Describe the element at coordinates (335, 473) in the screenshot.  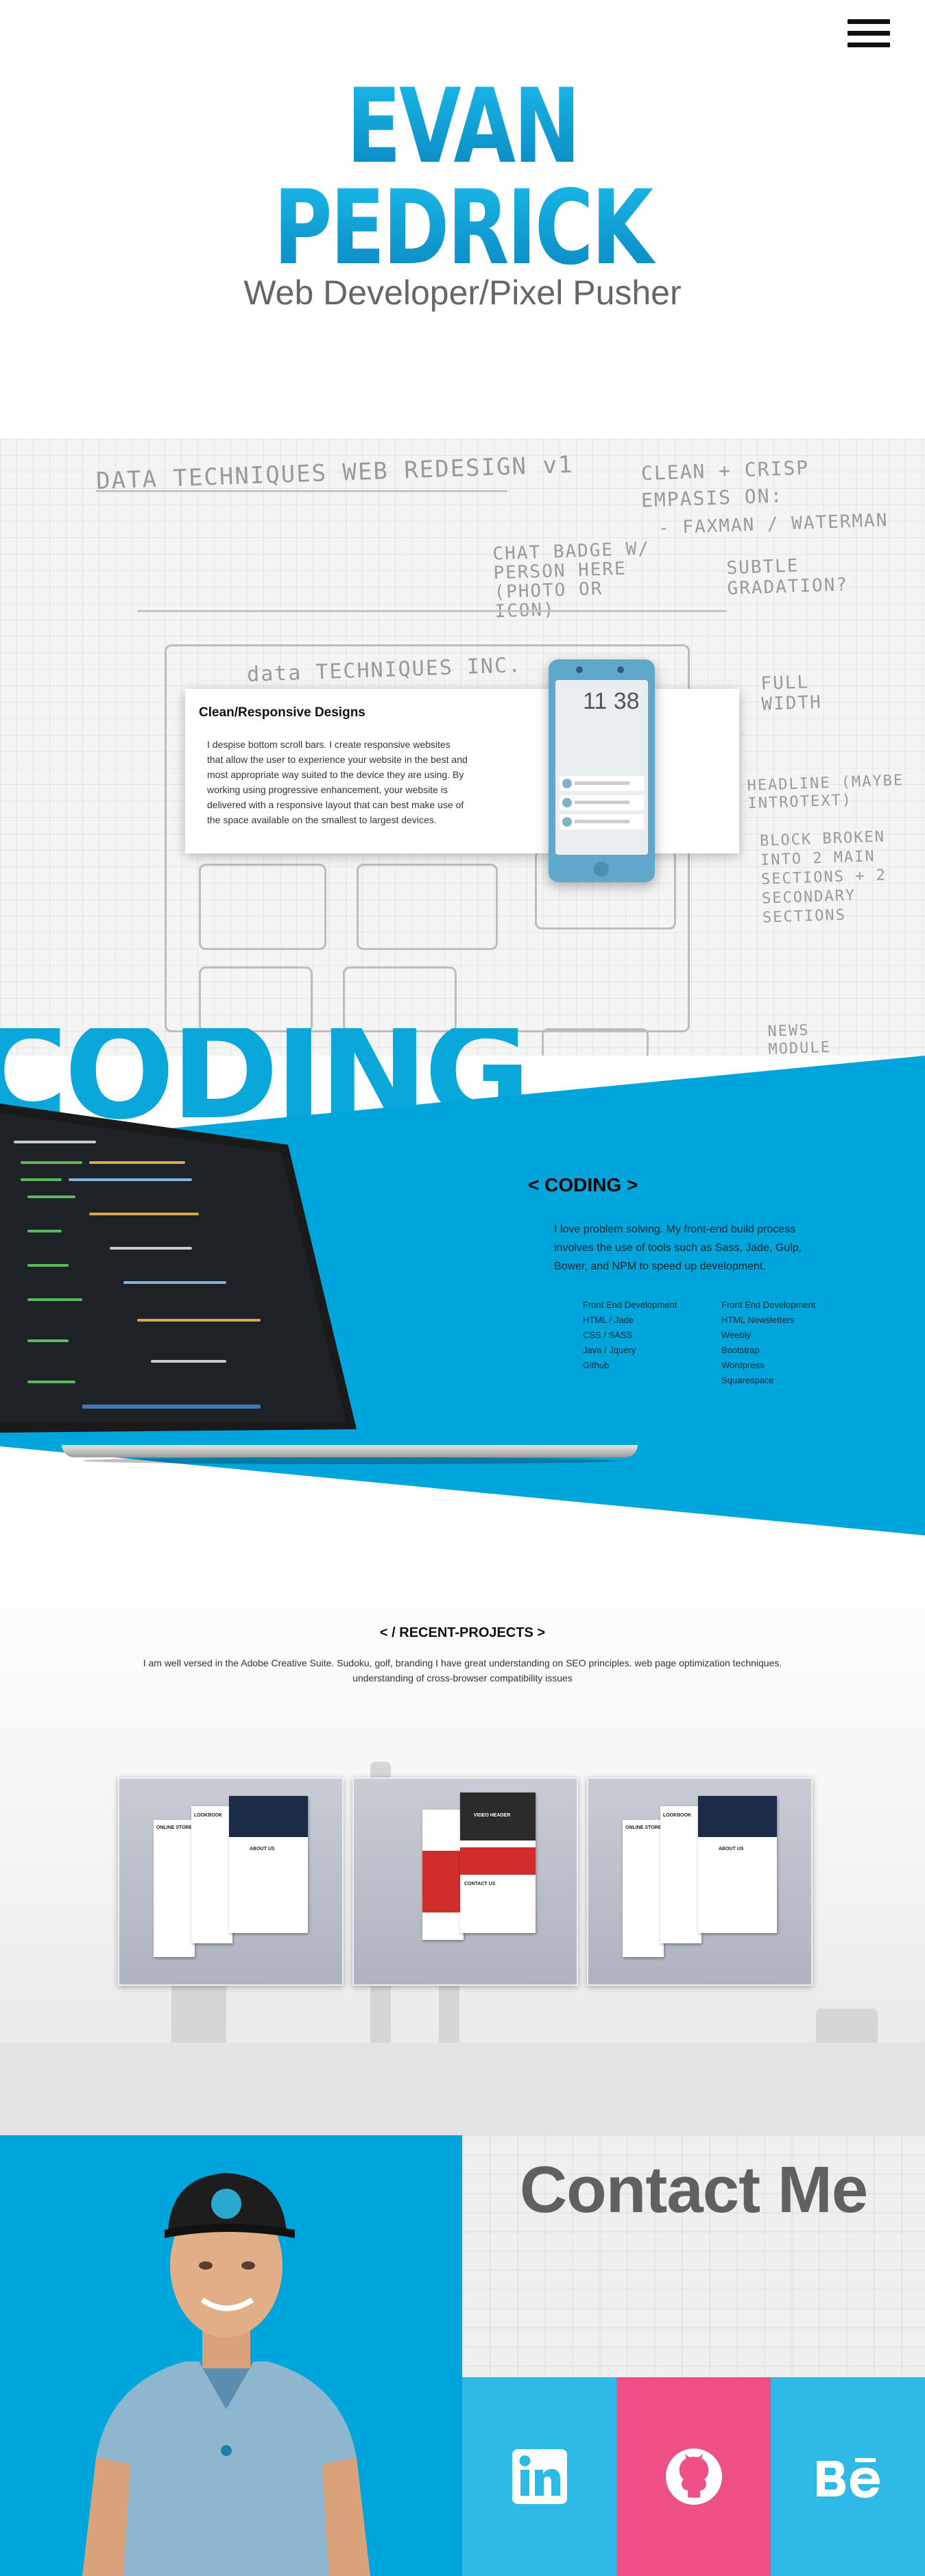
I see `sketch-note: DATA TECHNIQUES WEB REDESIGN v1` at that location.